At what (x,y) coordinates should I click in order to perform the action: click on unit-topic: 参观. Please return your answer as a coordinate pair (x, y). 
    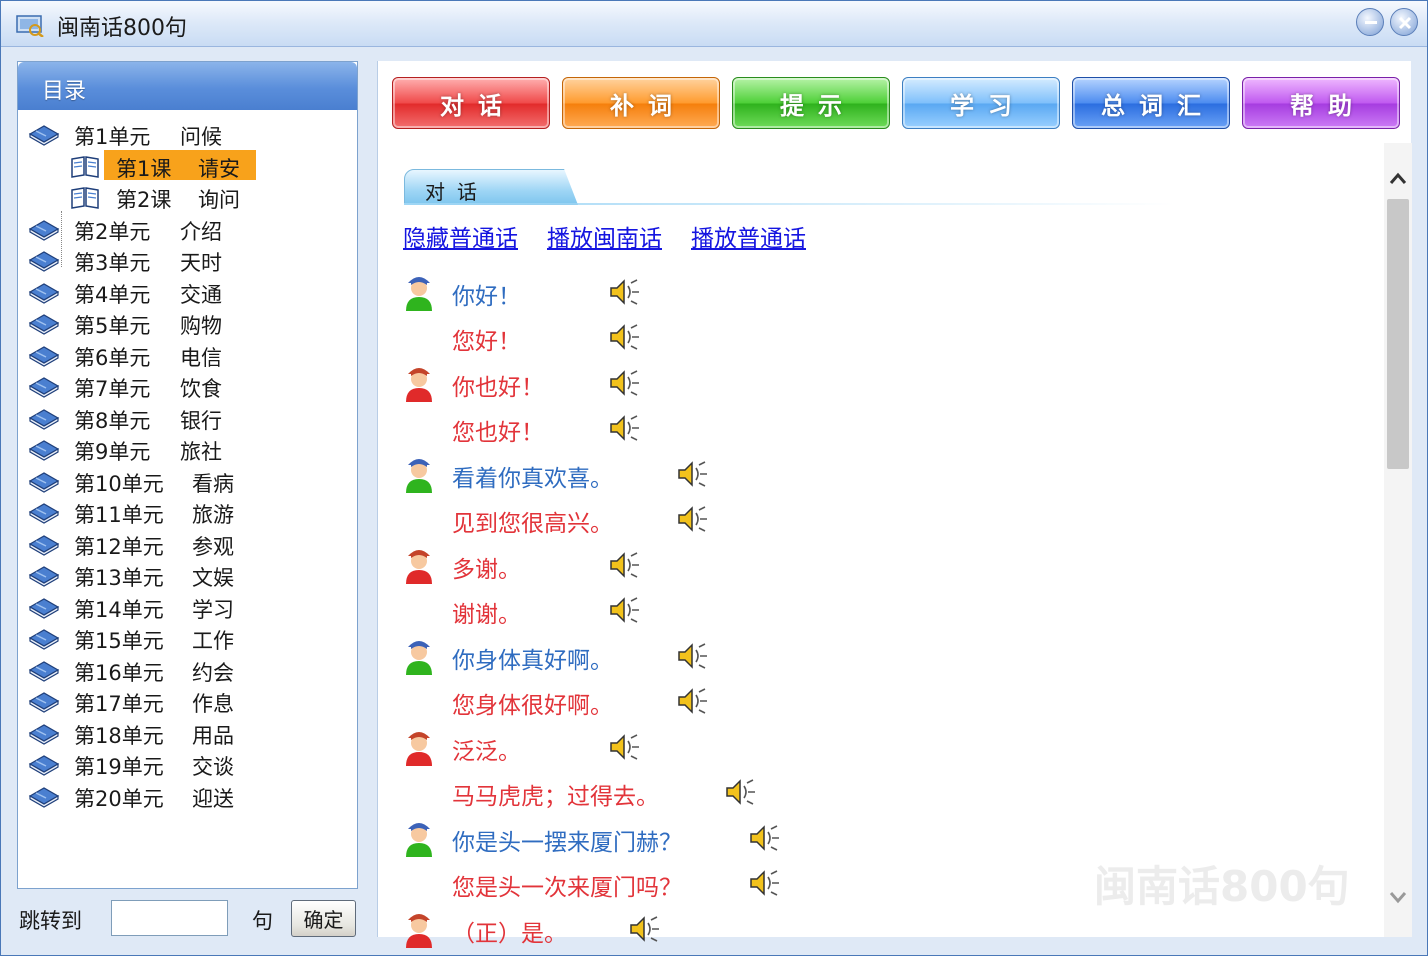
    Looking at the image, I should click on (213, 547).